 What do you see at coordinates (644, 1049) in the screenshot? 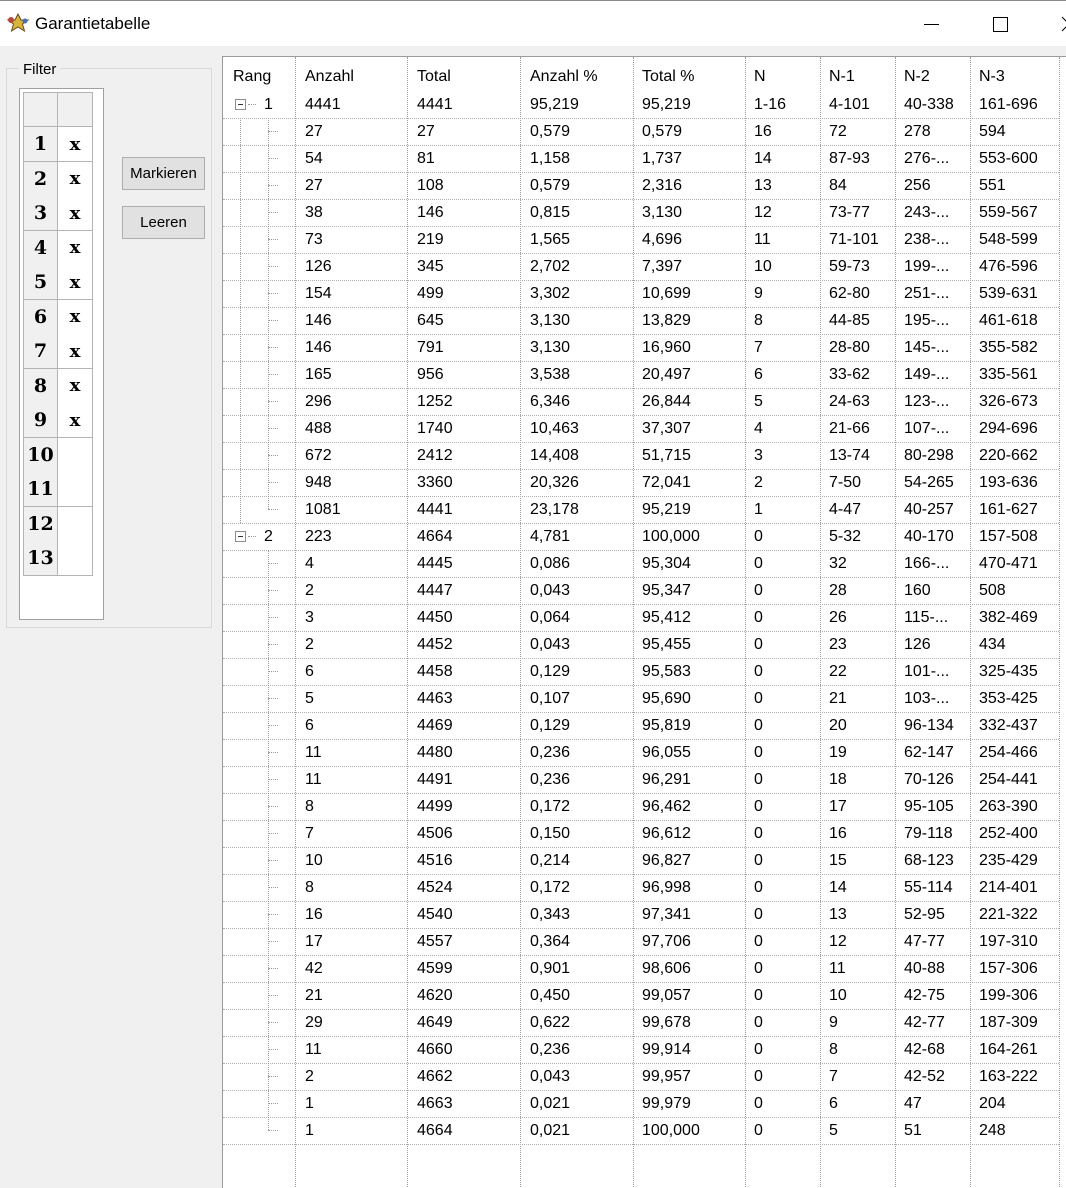
I see `table-row: 11 4660 0,236 99,914 0 8 42-68 164-261` at bounding box center [644, 1049].